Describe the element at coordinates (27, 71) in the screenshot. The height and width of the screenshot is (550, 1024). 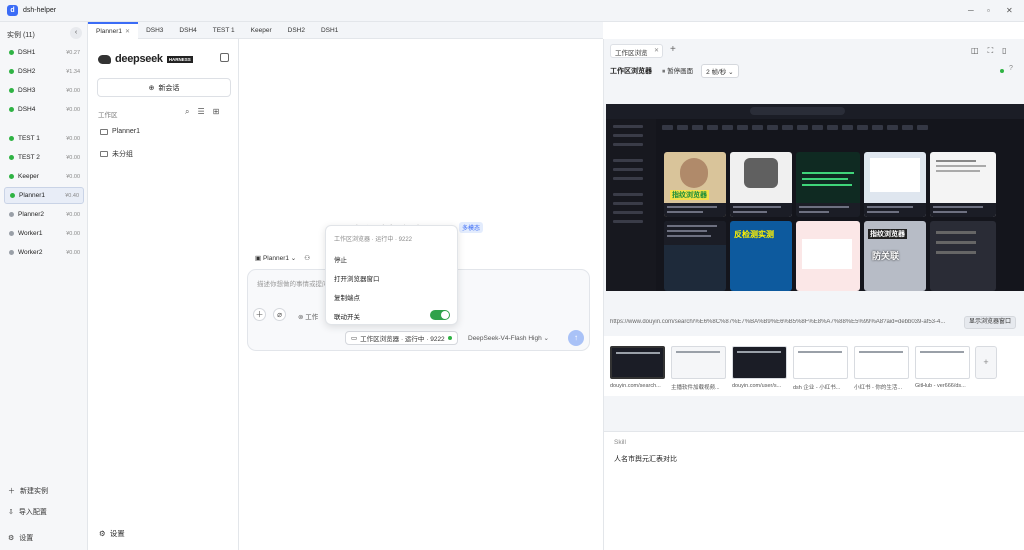
I see `instance-name: DSH2` at that location.